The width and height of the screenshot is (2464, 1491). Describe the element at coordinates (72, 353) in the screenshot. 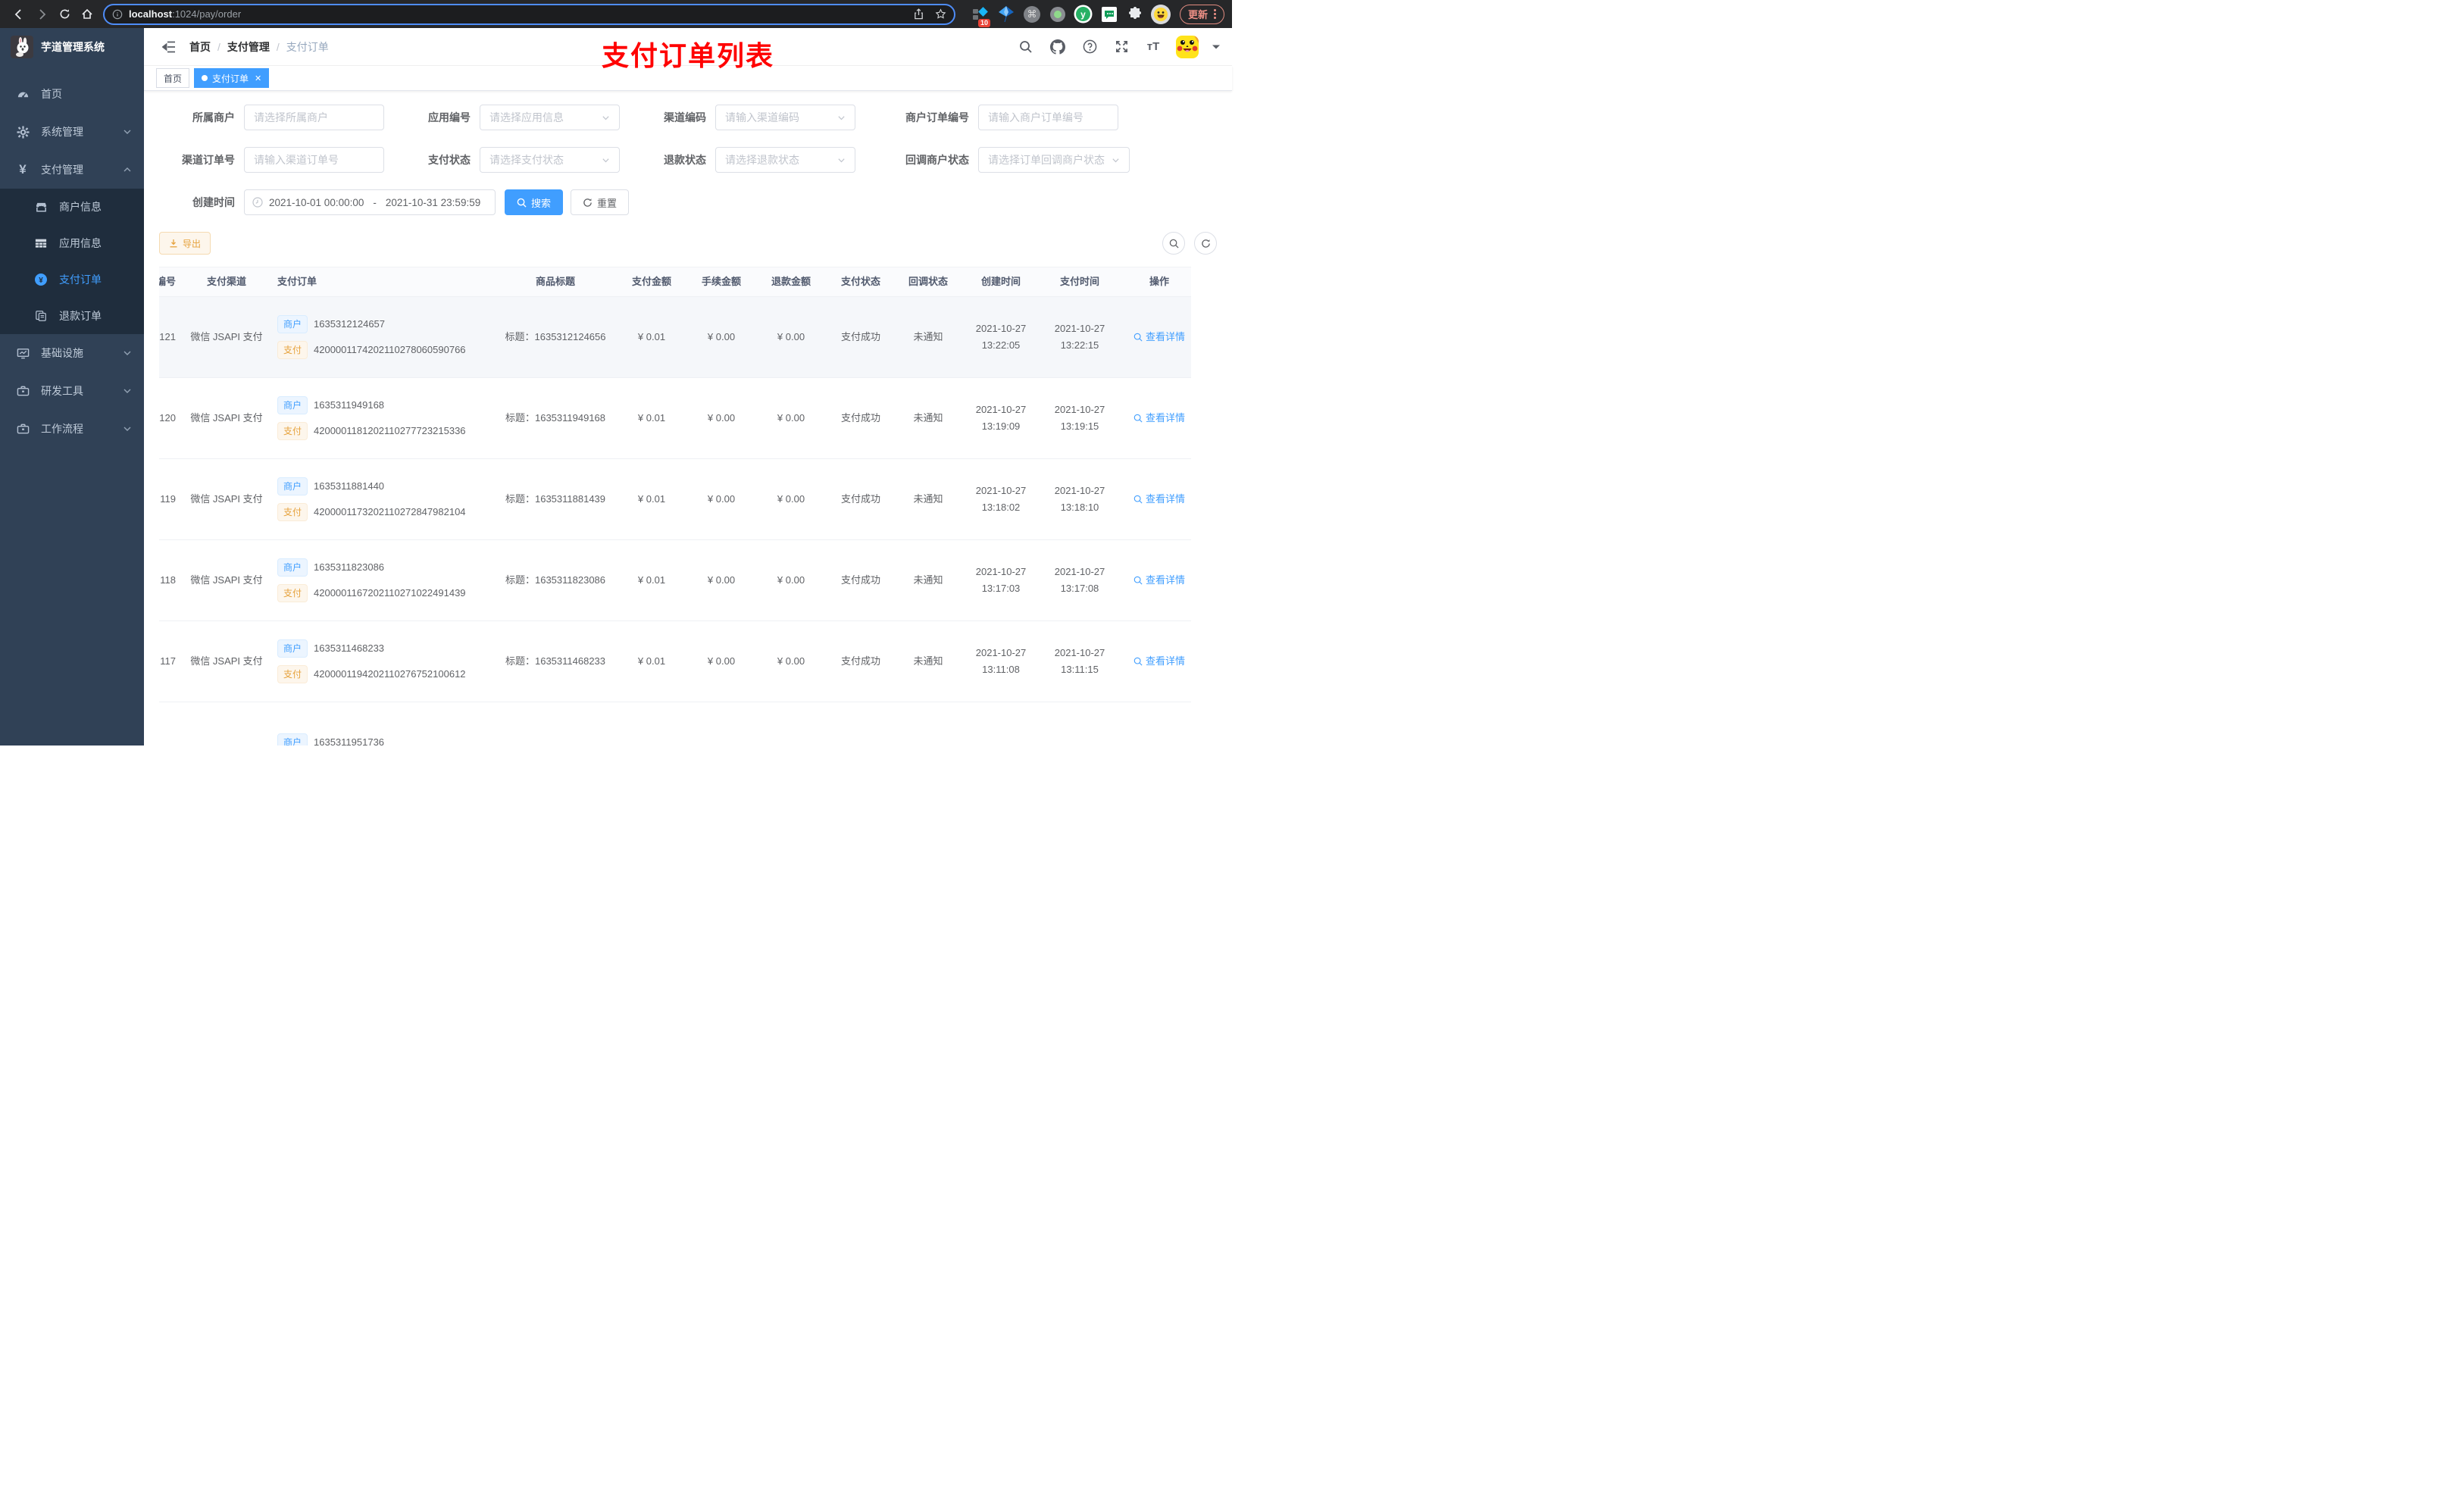

I see `sidebar-item-infra: 基础设施` at that location.